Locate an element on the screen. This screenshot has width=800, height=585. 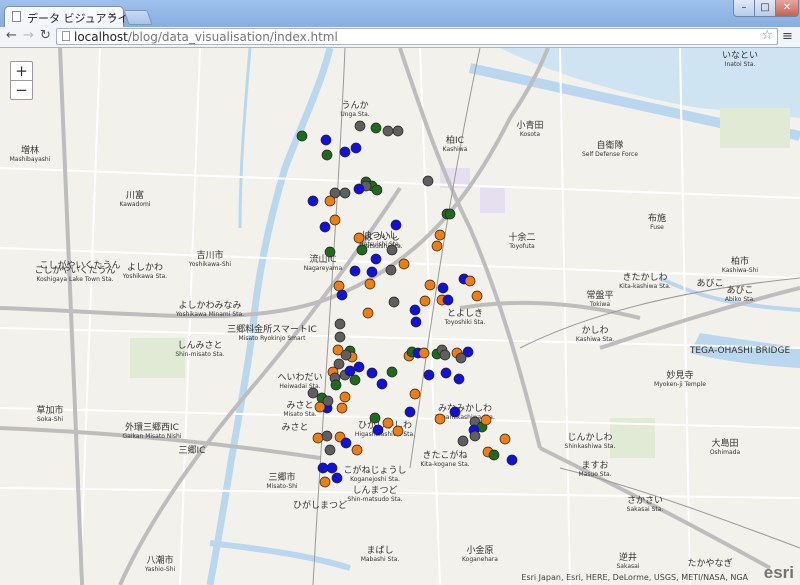
forward-arrow-icon: → is located at coordinates (28, 35).